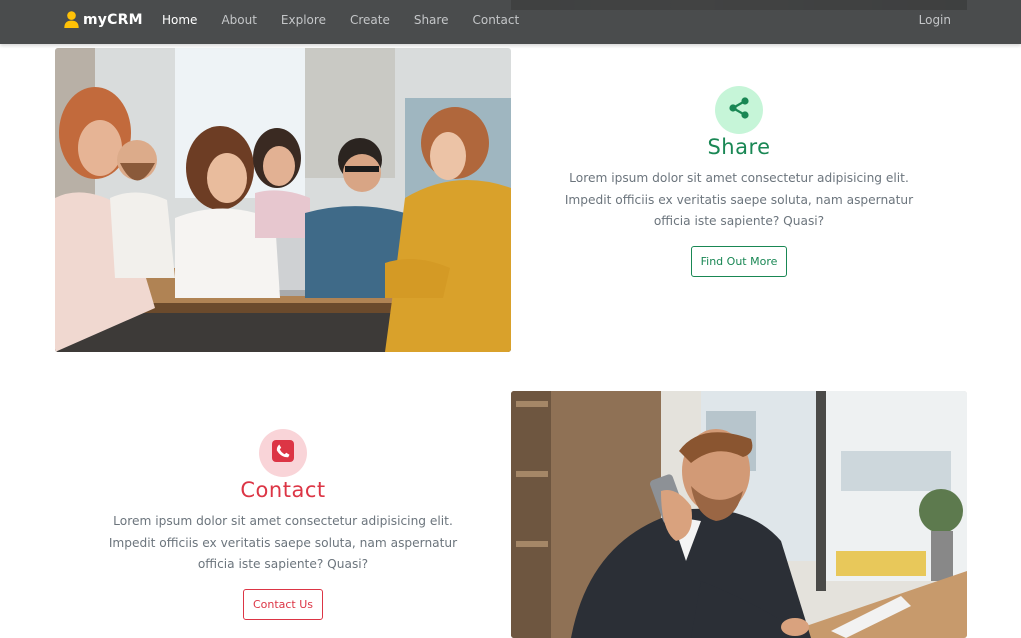 This screenshot has height=638, width=1021. I want to click on share-icon, so click(739, 110).